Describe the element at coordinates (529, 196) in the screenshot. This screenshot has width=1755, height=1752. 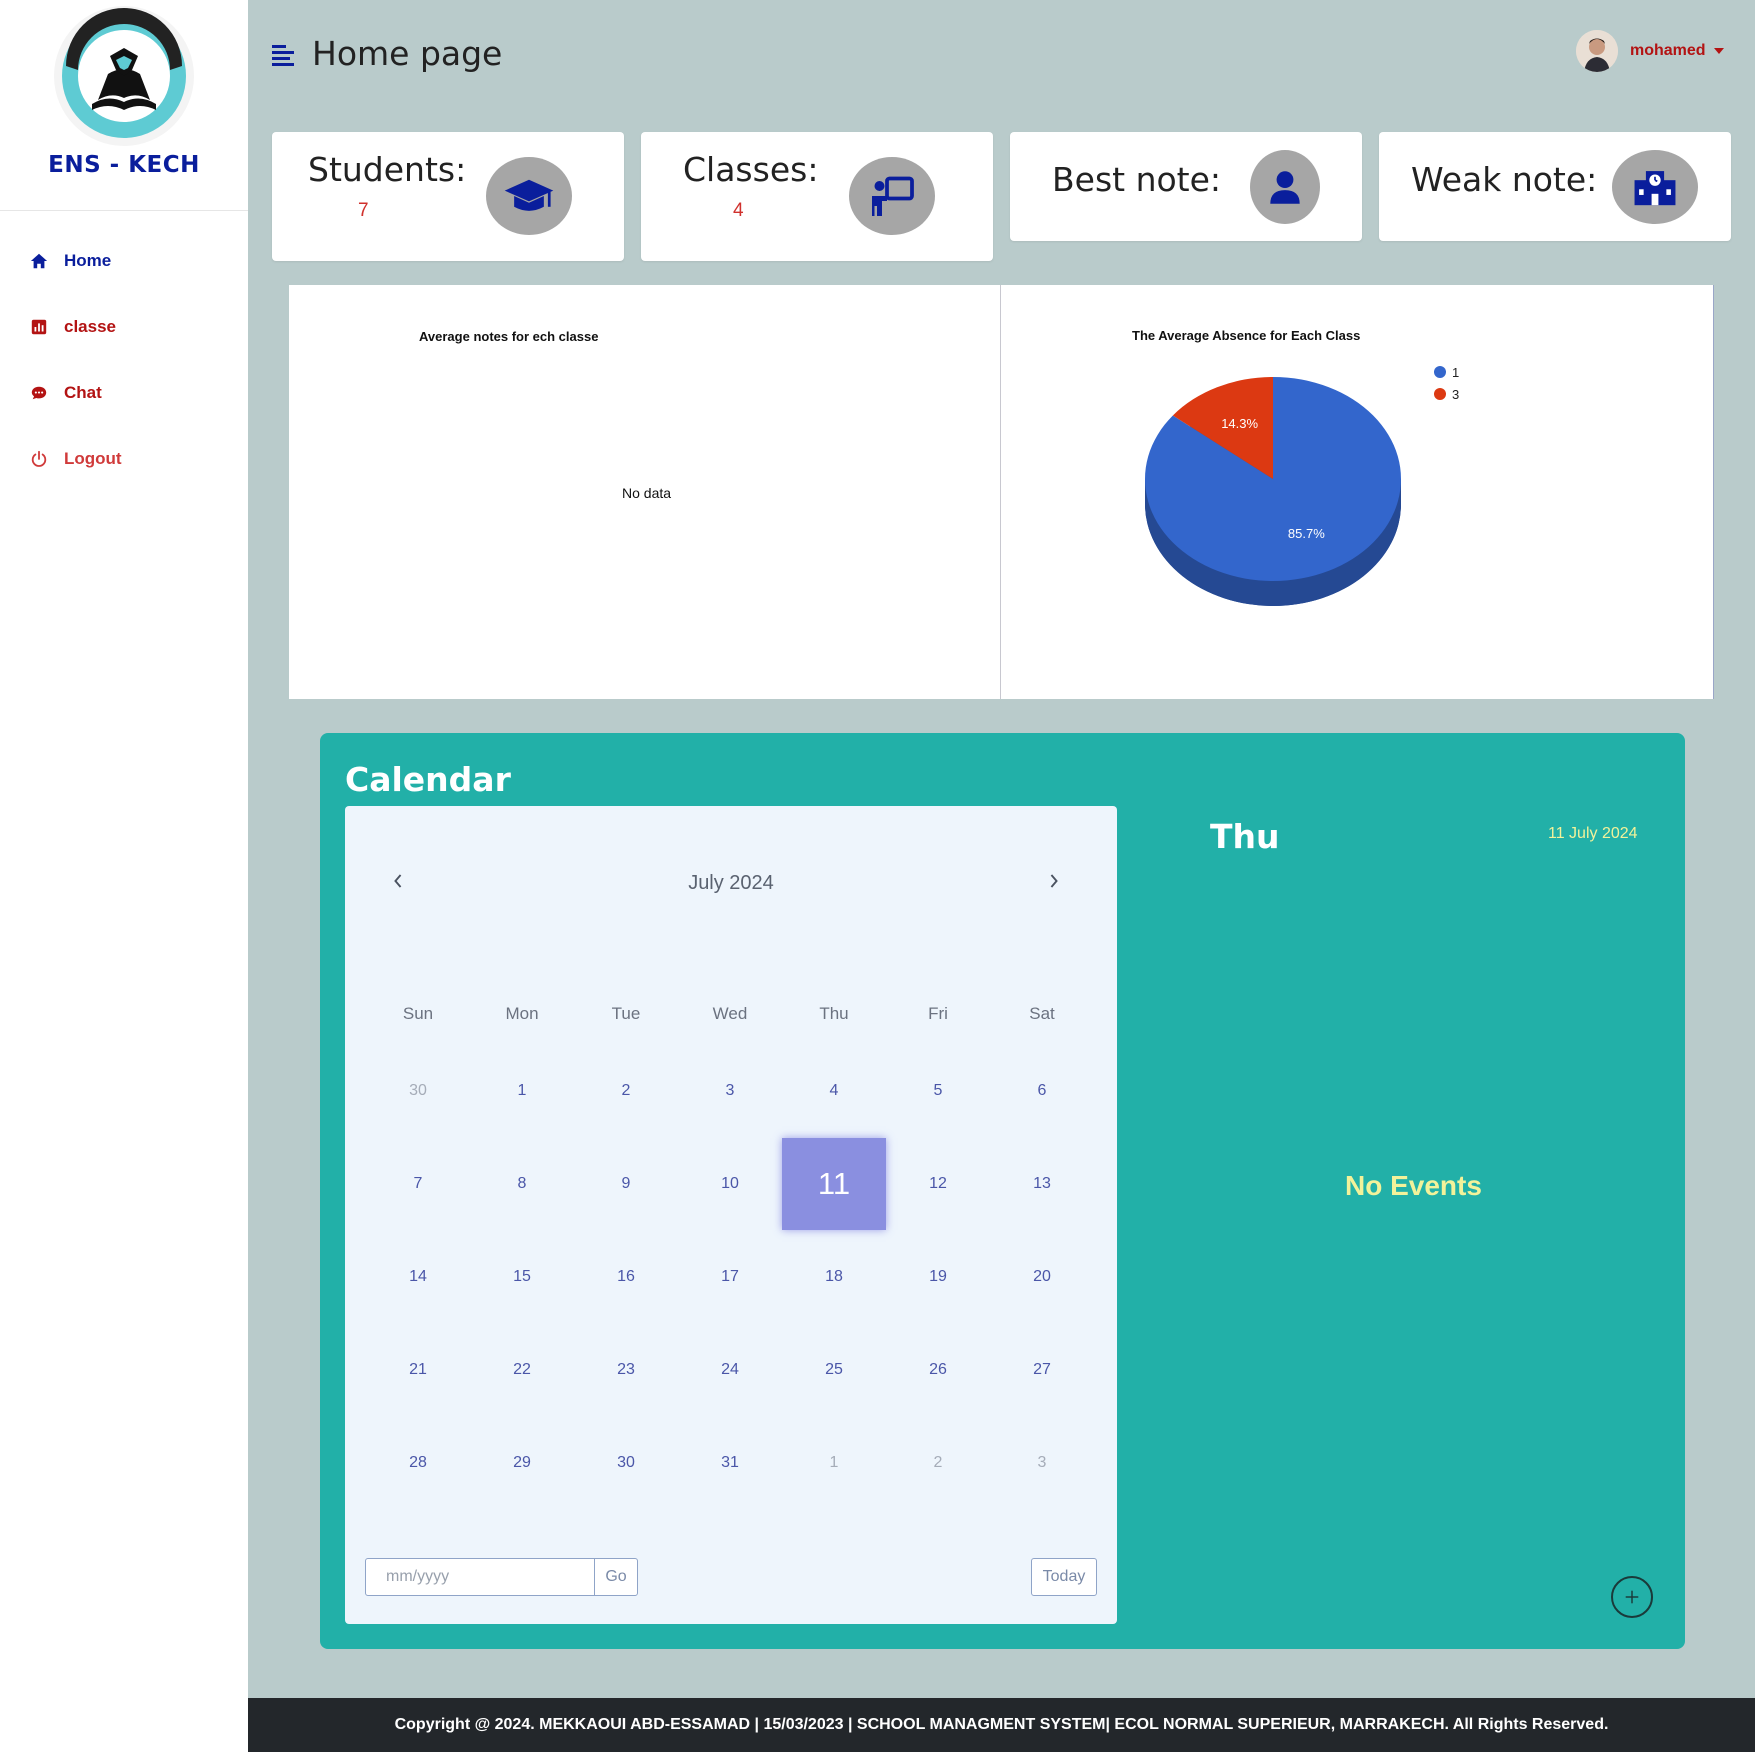
I see `graduation-cap-icon` at that location.